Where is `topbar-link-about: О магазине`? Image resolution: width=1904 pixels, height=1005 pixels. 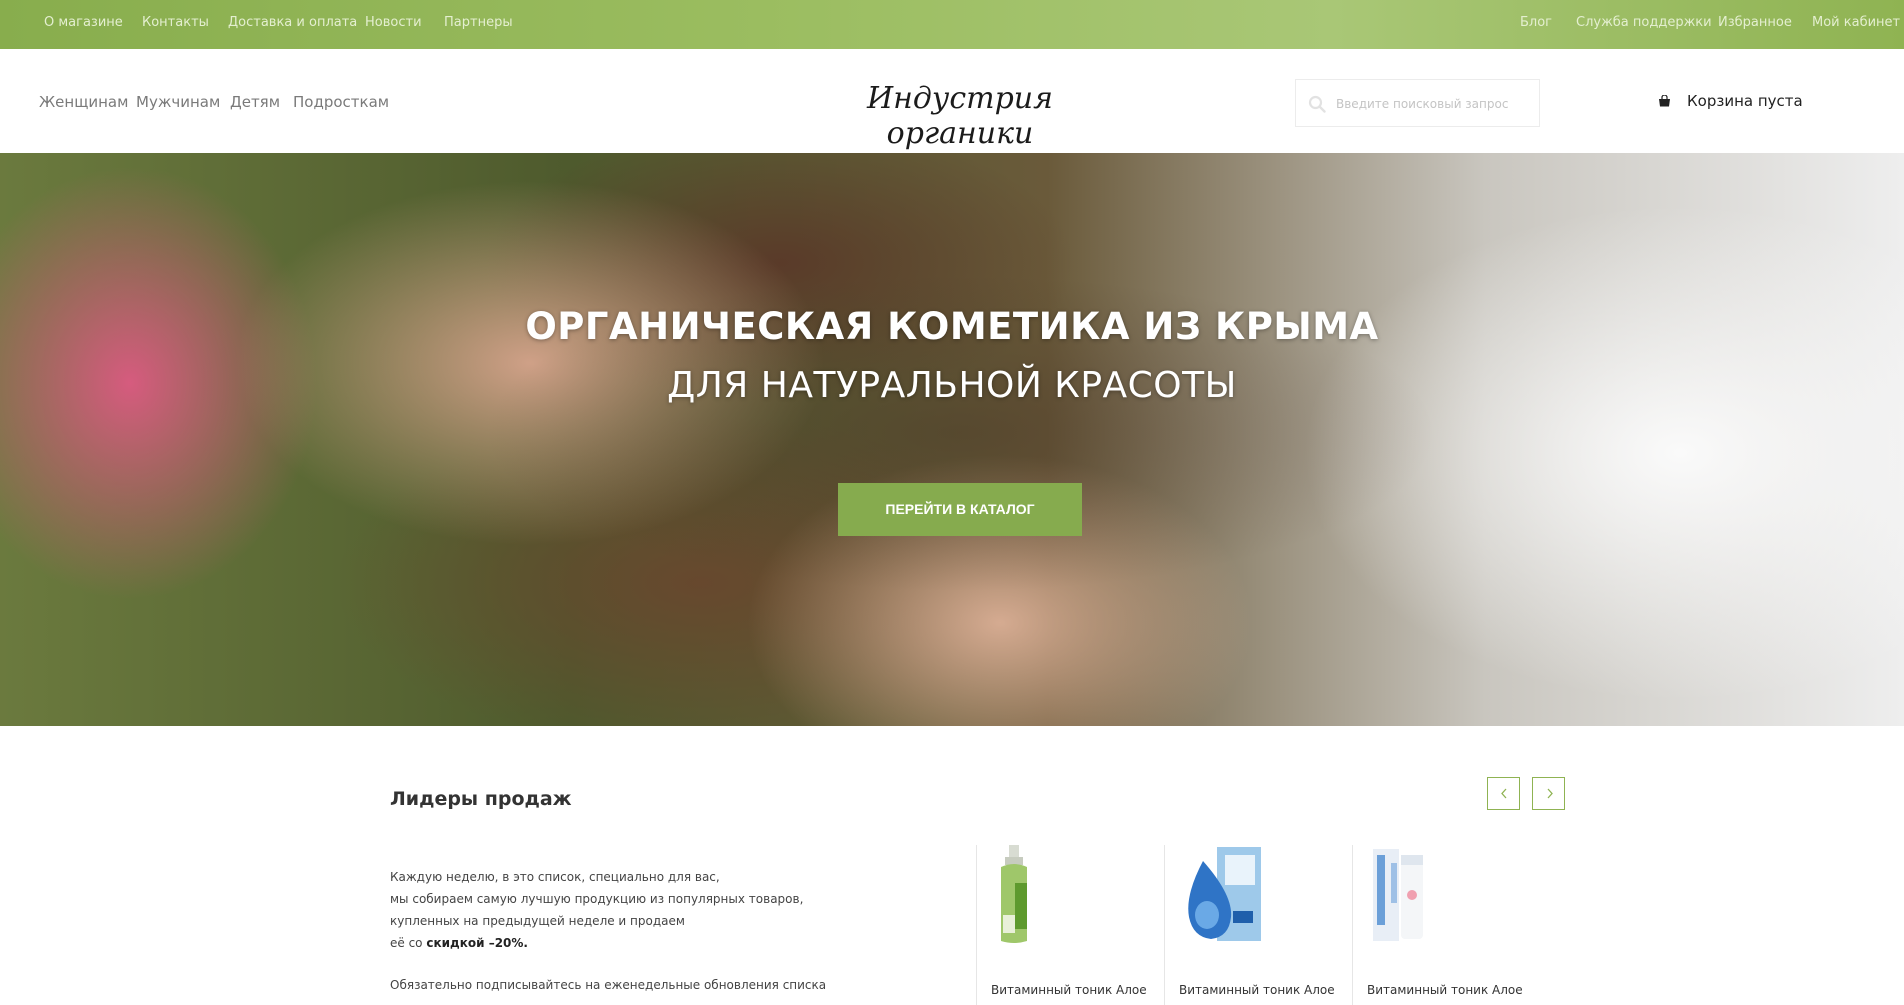
topbar-link-about: О магазине is located at coordinates (83, 22).